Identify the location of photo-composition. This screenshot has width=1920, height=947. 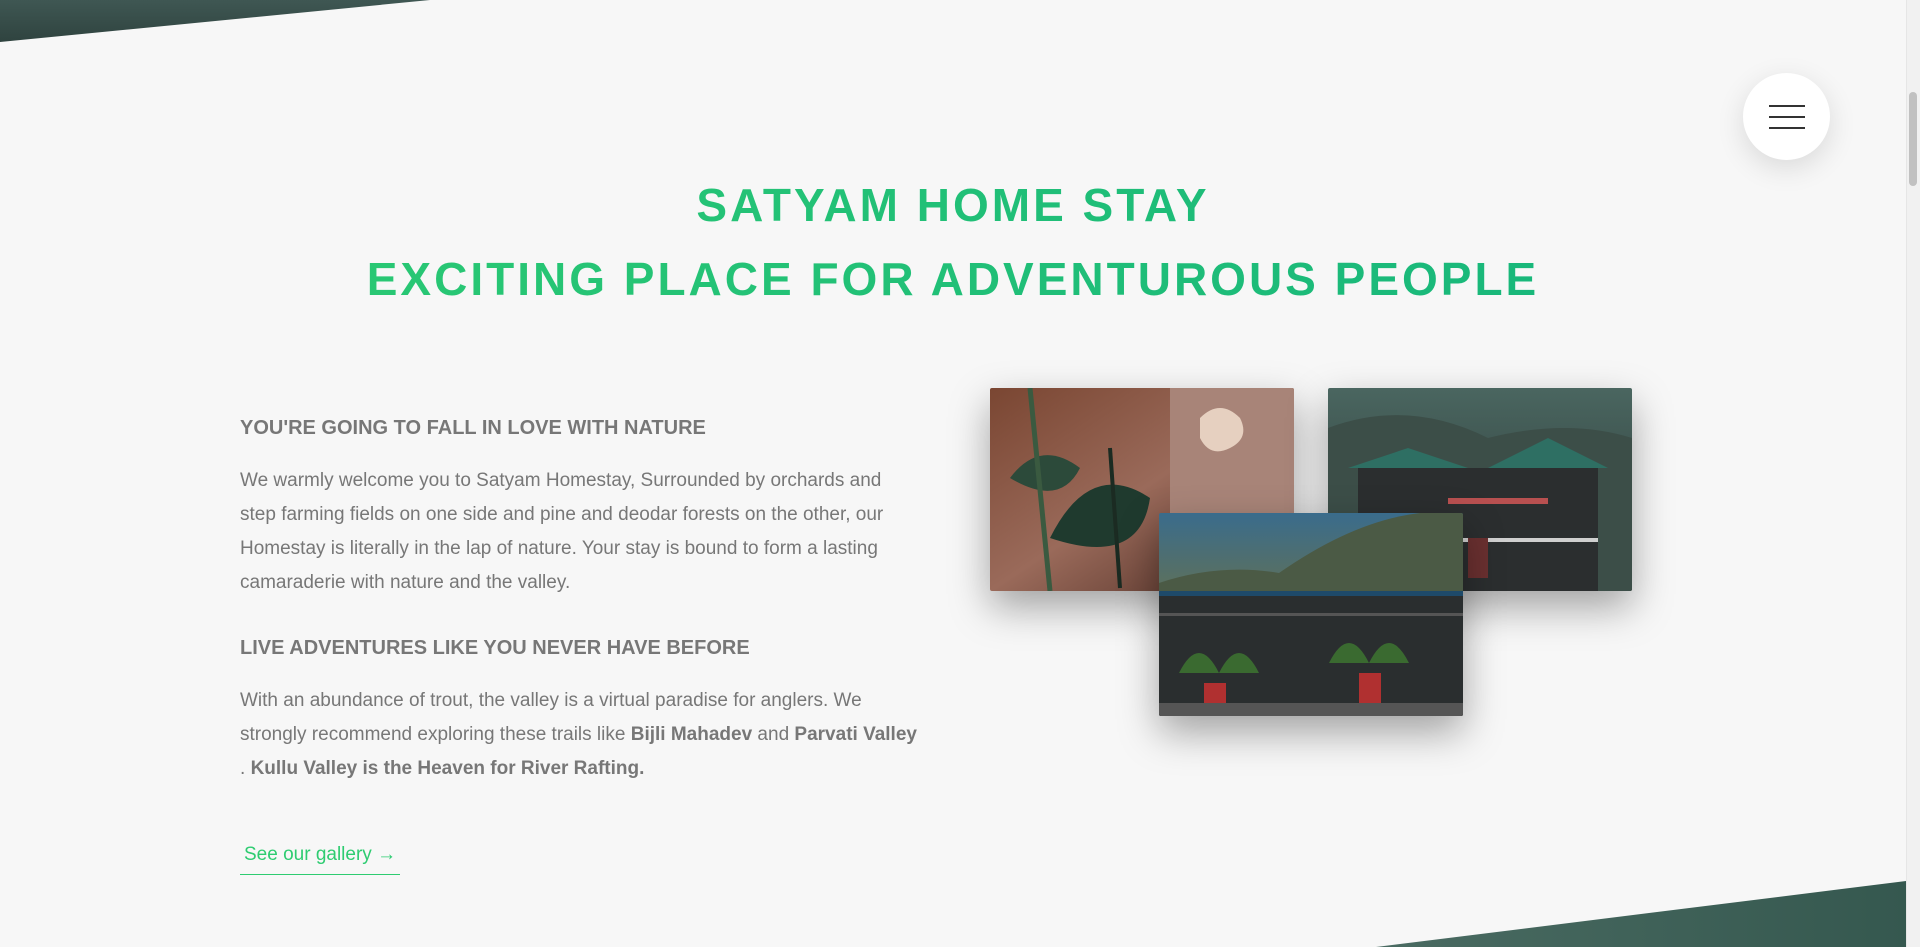
(1311, 552).